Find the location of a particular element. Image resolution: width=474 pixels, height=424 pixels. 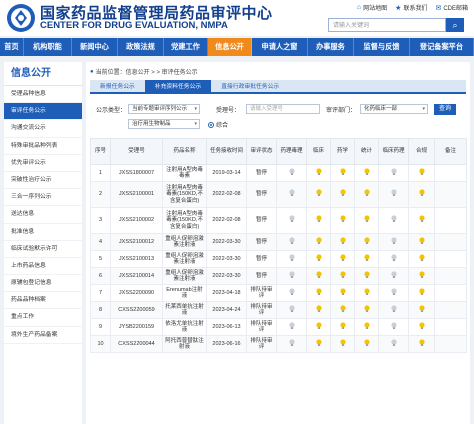

top-links: ⌂ 网站地图 ★ 联系我们 ✉ CDE邮箱 is located at coordinates (412, 7).